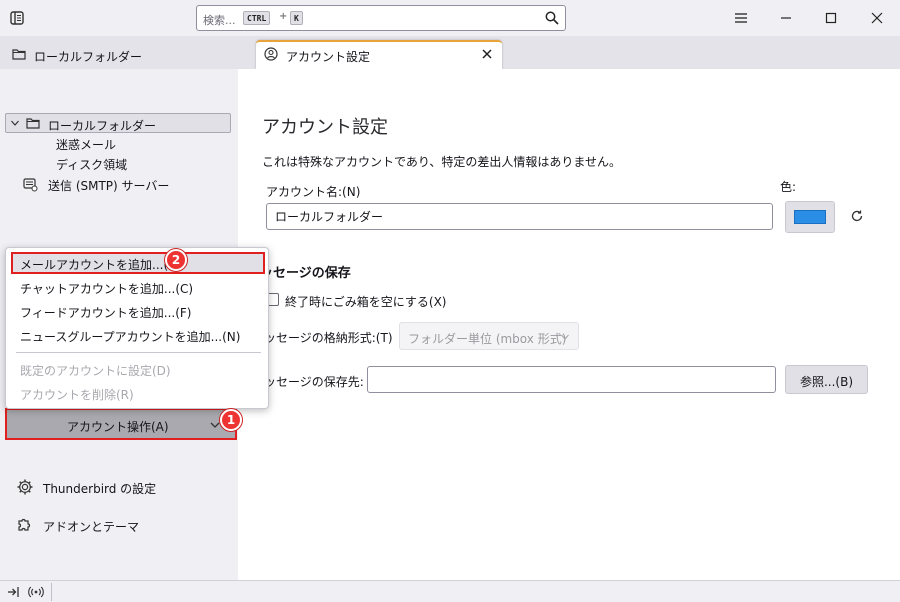 This screenshot has width=900, height=602. I want to click on account-actions-button: アカウント操作(A), so click(121, 424).